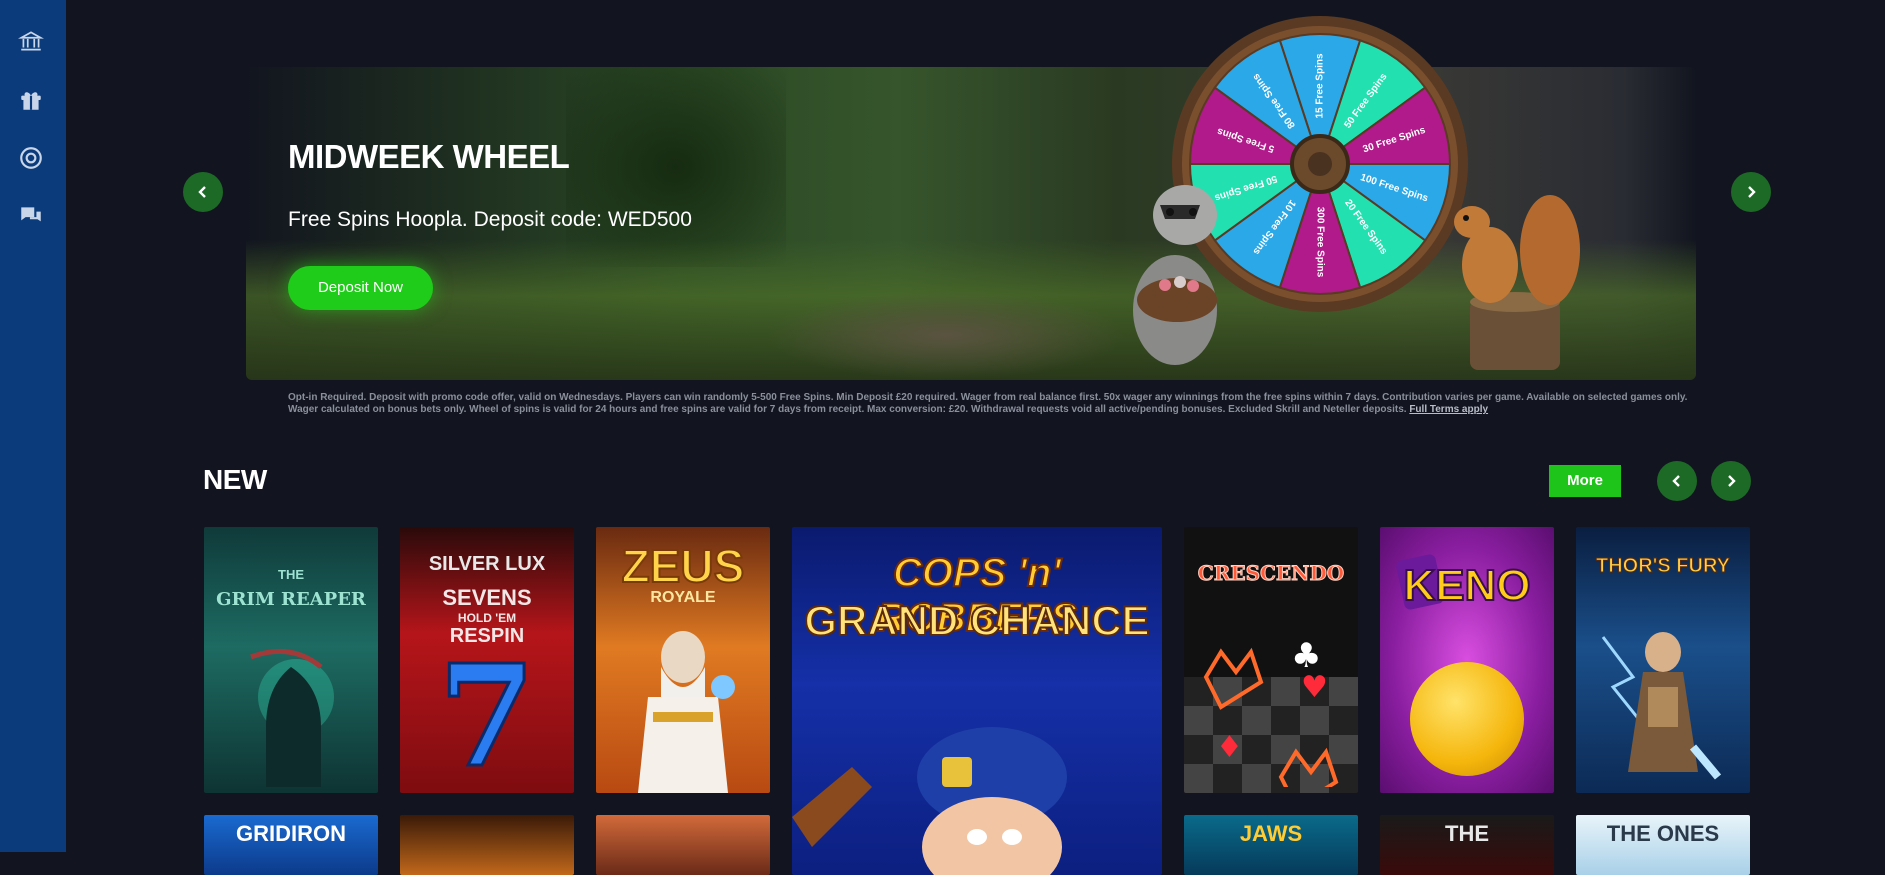 The image size is (1885, 875). Describe the element at coordinates (1448, 409) in the screenshot. I see `full-terms-link: Full Terms apply` at that location.